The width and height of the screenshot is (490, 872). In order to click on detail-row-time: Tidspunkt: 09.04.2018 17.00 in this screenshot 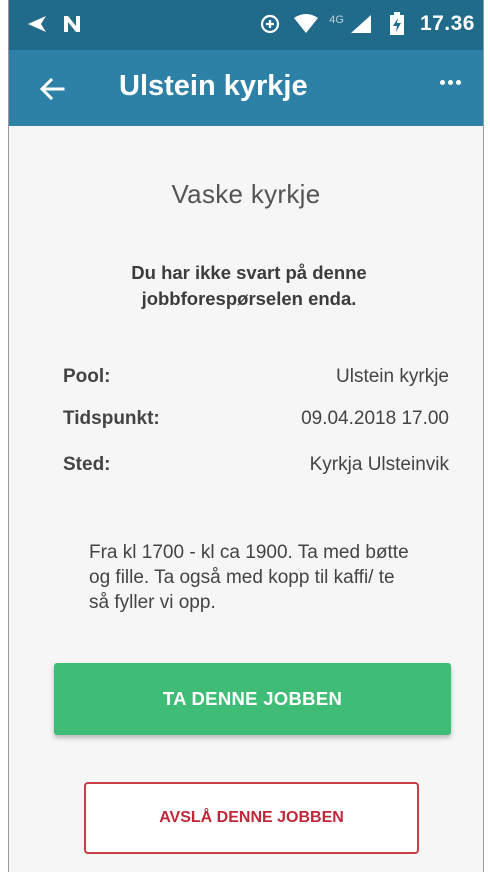, I will do `click(256, 423)`.